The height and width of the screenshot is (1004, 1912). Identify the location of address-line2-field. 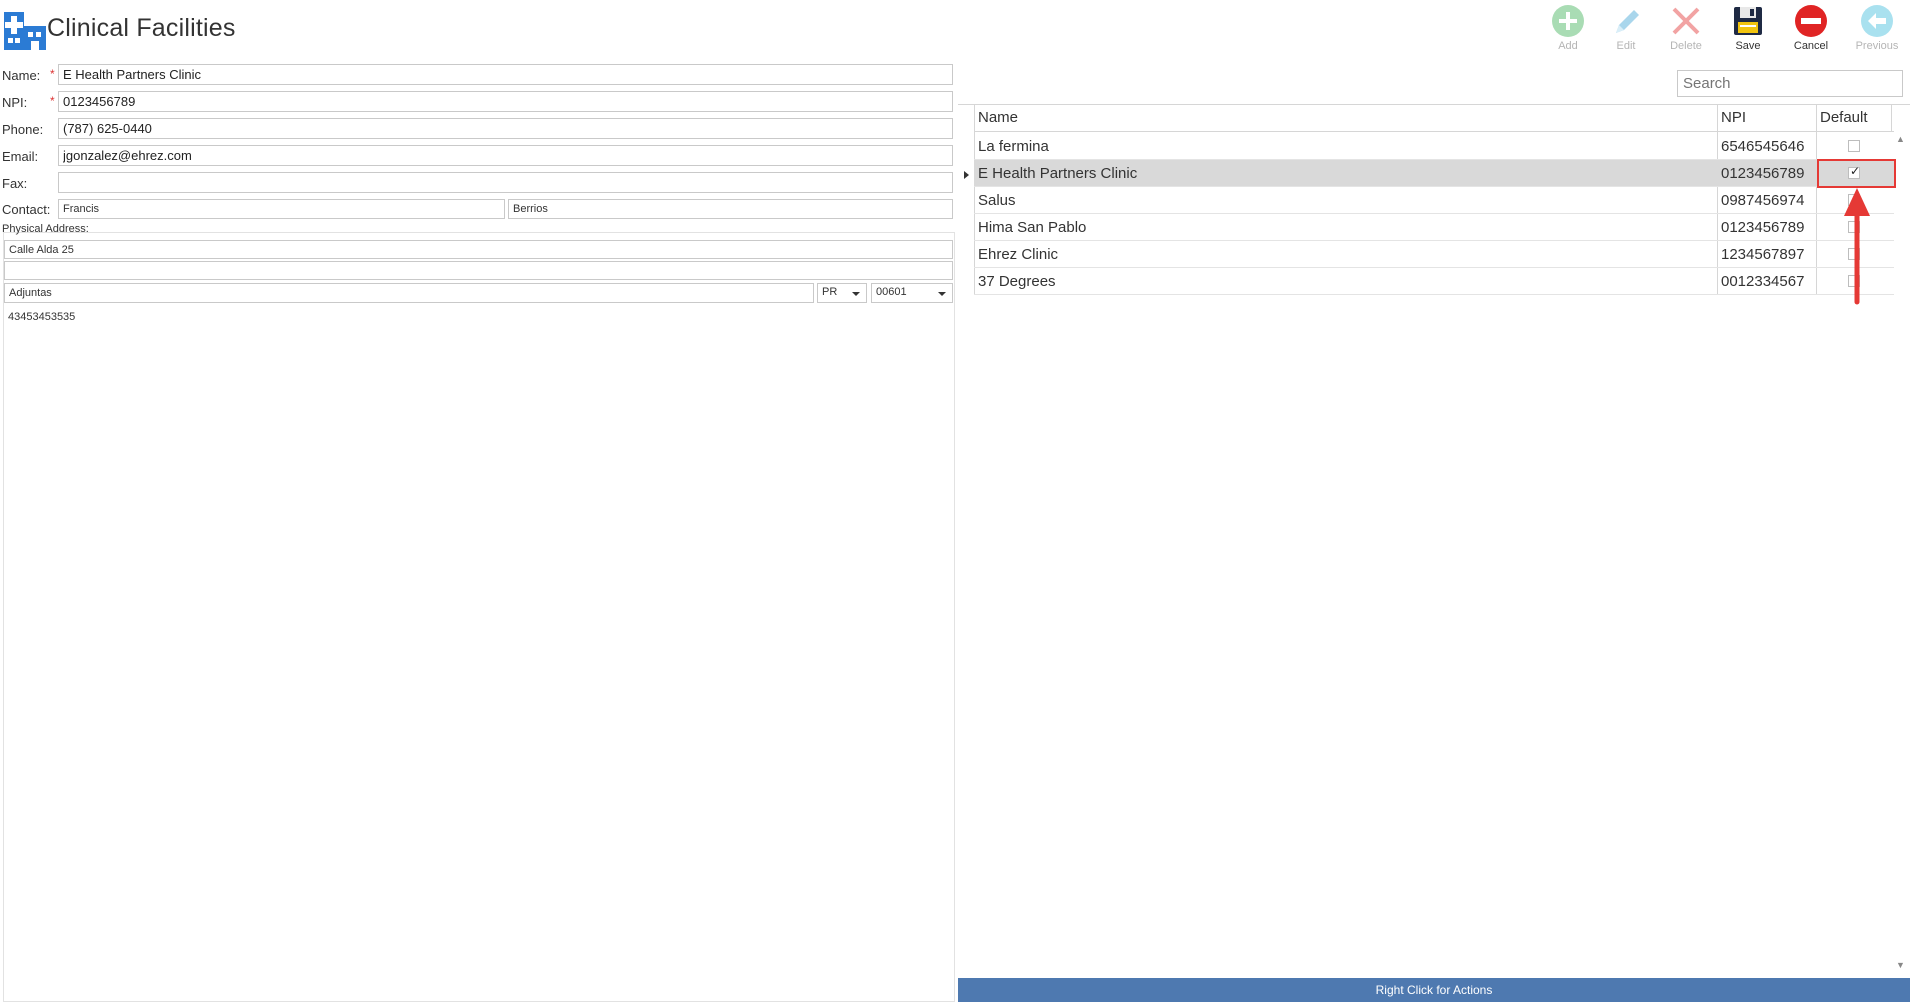
(478, 270).